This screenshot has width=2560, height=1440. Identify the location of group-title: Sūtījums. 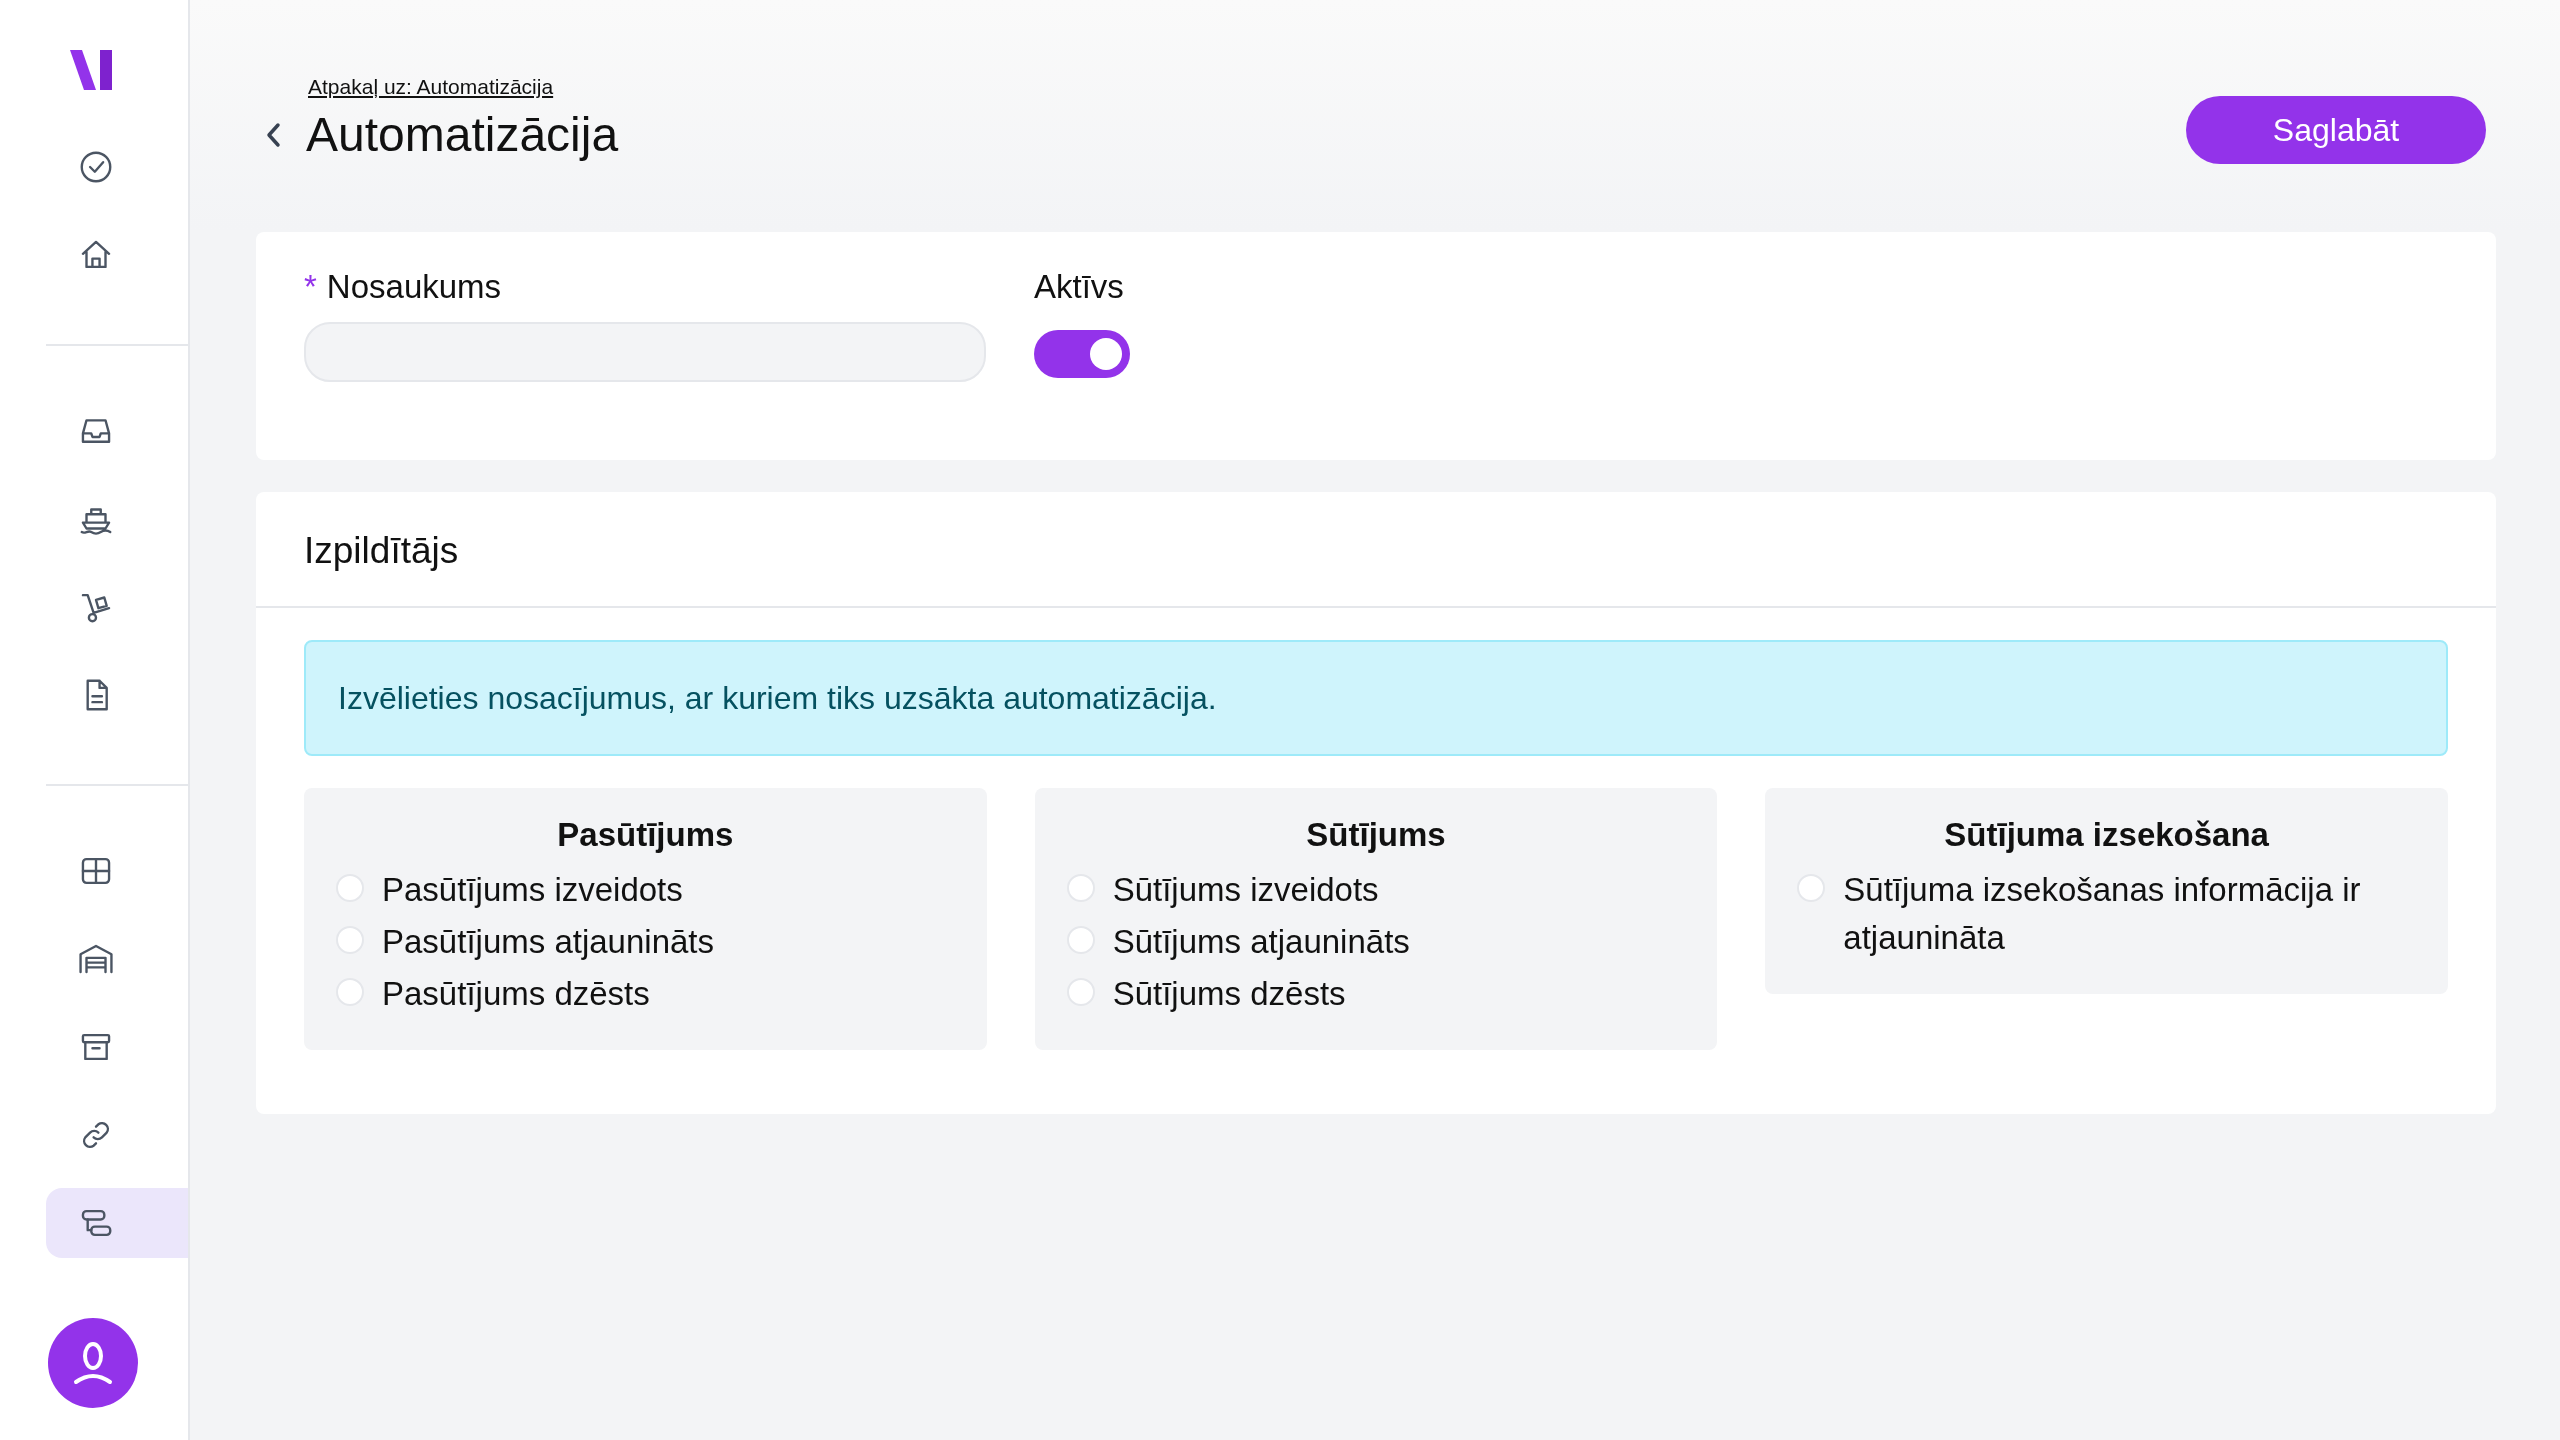
(1376, 835).